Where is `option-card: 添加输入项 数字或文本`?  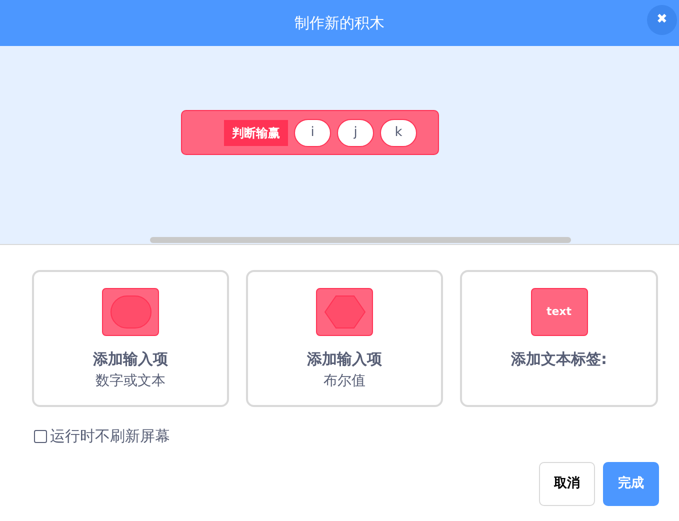
option-card: 添加输入项 数字或文本 is located at coordinates (130, 338).